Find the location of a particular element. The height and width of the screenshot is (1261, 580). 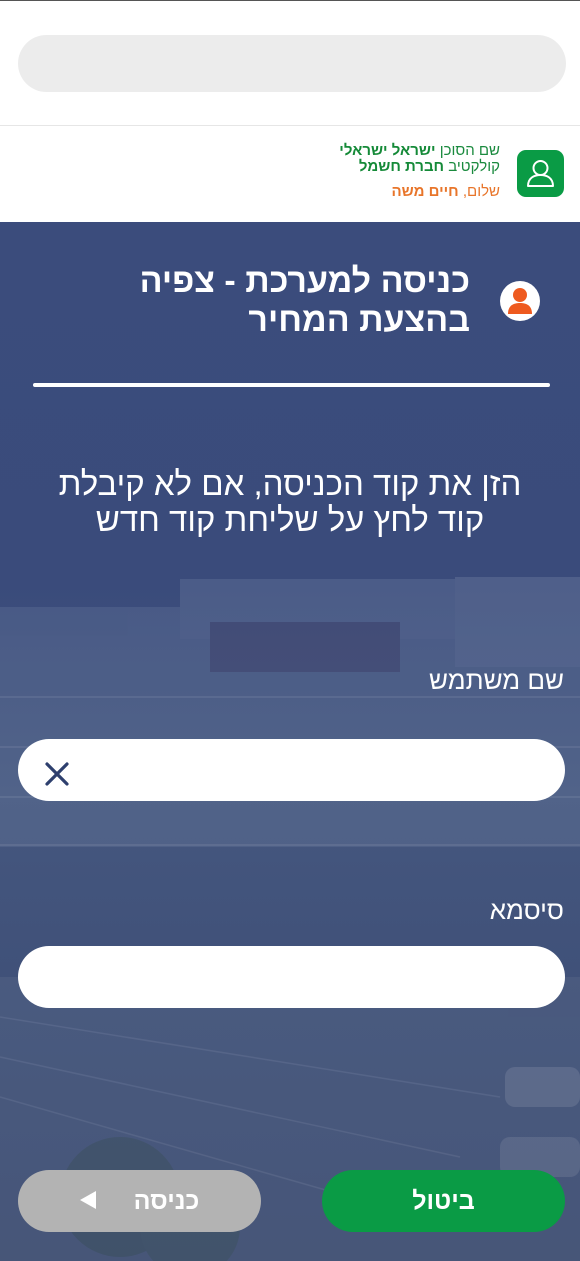

enter-button-label: כניסה is located at coordinates (166, 1200).